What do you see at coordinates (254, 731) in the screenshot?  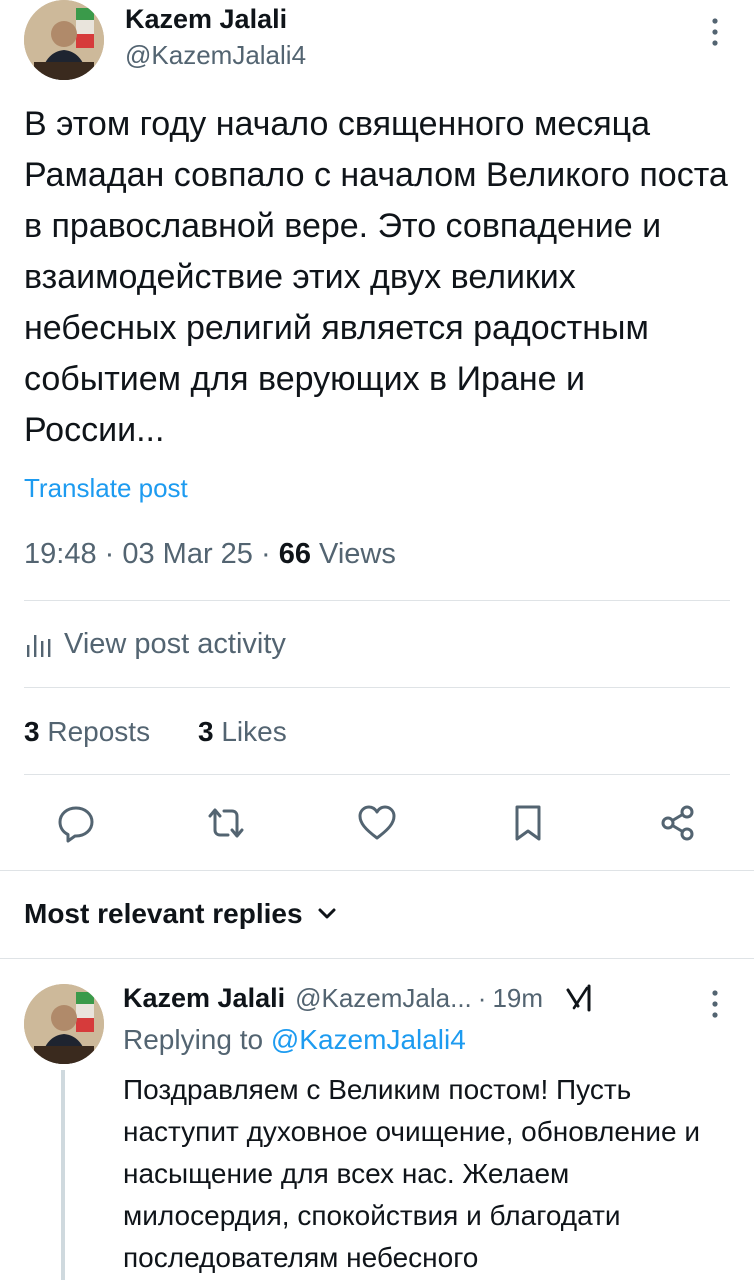 I see `likes-label: Likes` at bounding box center [254, 731].